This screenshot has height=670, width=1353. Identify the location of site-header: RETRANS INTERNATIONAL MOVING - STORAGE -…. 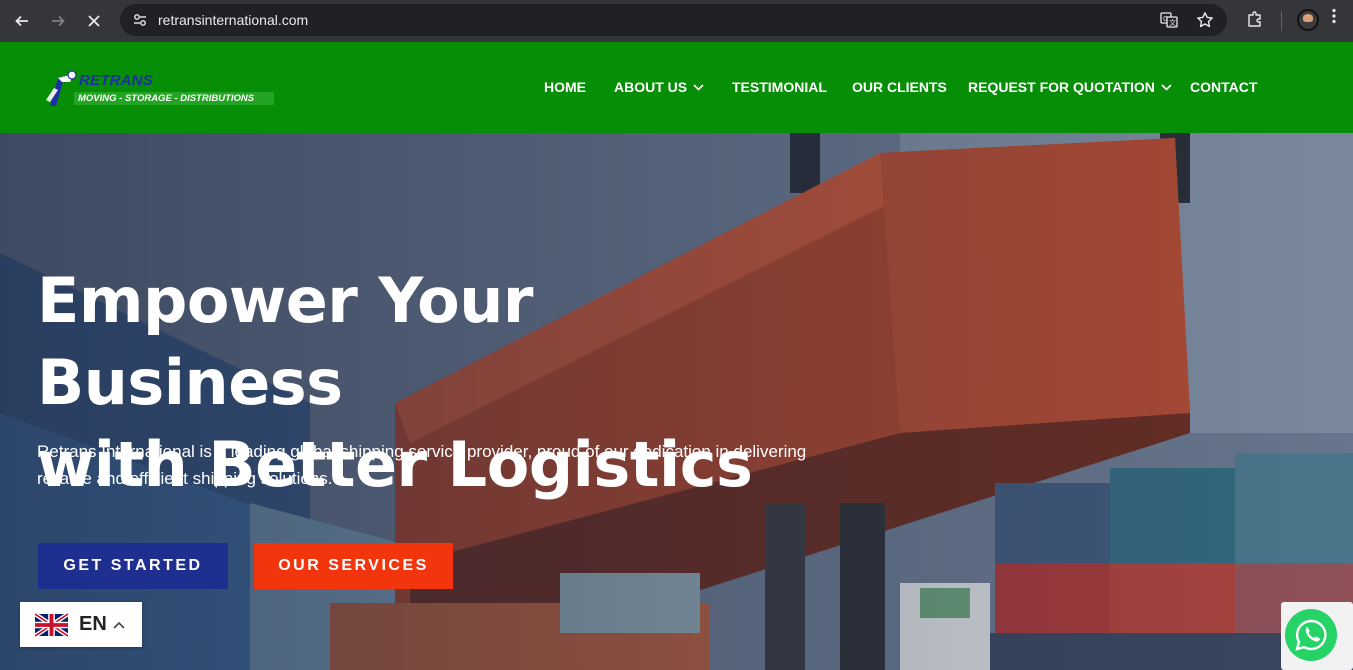
(676, 87).